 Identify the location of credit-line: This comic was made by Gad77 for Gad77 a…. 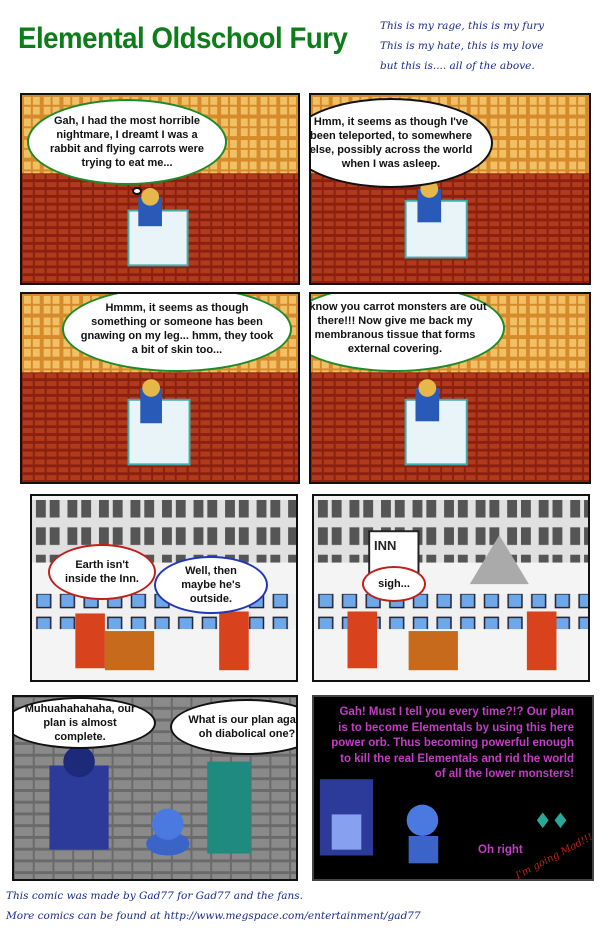
(154, 896).